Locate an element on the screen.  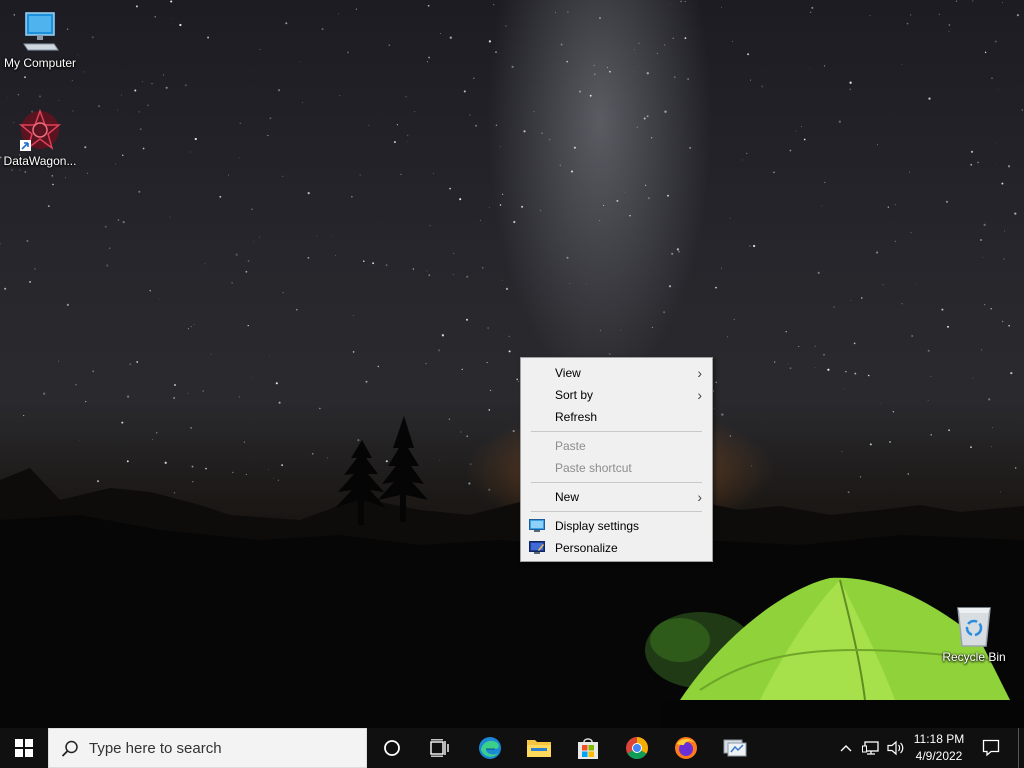
volume-tray-button is located at coordinates (896, 748).